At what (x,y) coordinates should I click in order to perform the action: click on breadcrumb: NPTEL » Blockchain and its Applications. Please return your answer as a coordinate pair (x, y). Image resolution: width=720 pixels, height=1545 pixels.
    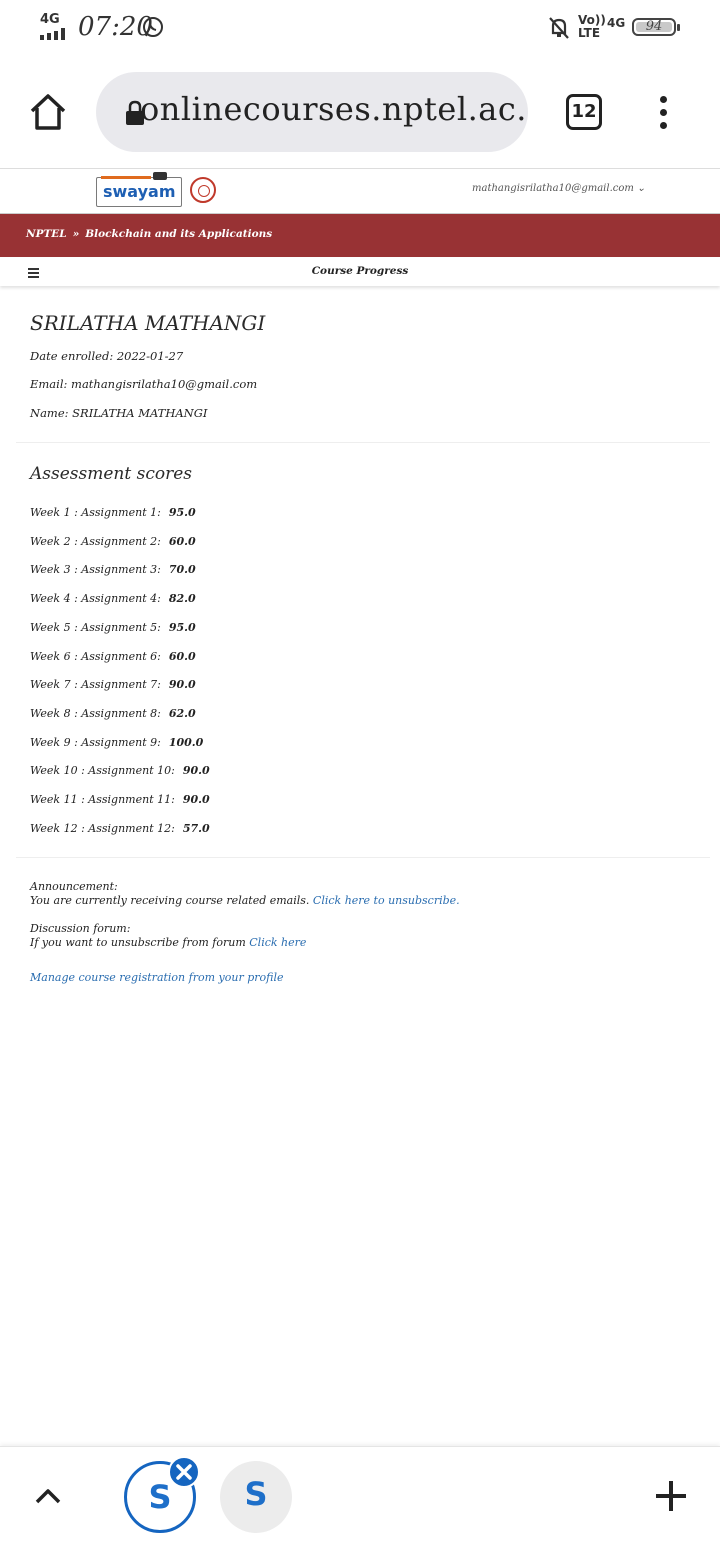
    Looking at the image, I should click on (149, 234).